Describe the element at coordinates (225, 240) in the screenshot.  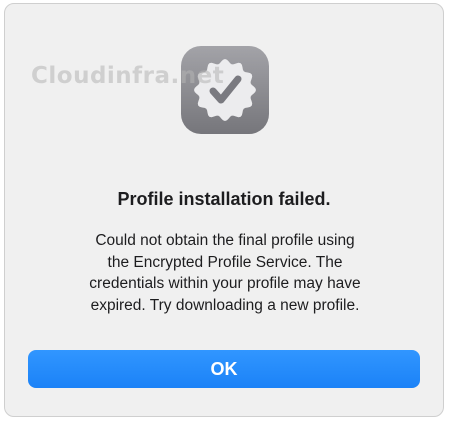
I see `message-line: Could not obtain the final profile using` at that location.